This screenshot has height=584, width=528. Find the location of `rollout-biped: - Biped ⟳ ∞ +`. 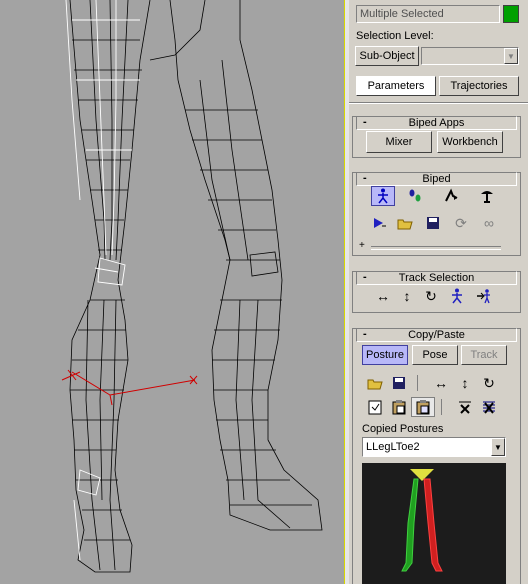

rollout-biped: - Biped ⟳ ∞ + is located at coordinates (436, 214).